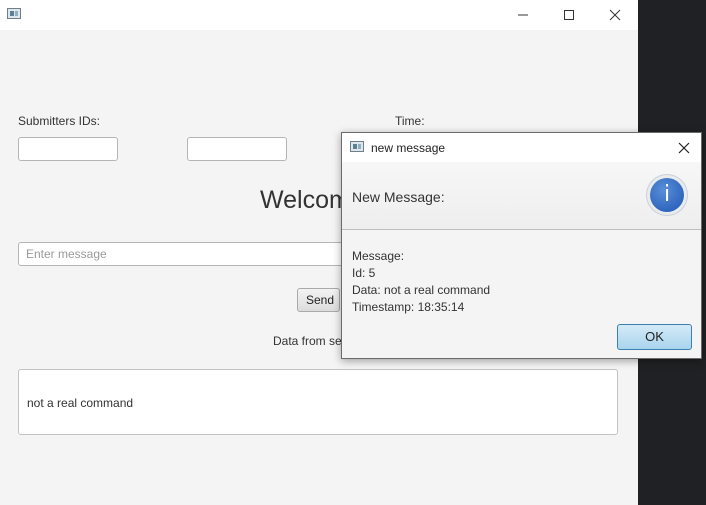 The height and width of the screenshot is (505, 706). Describe the element at coordinates (319, 15) in the screenshot. I see `title-bar` at that location.